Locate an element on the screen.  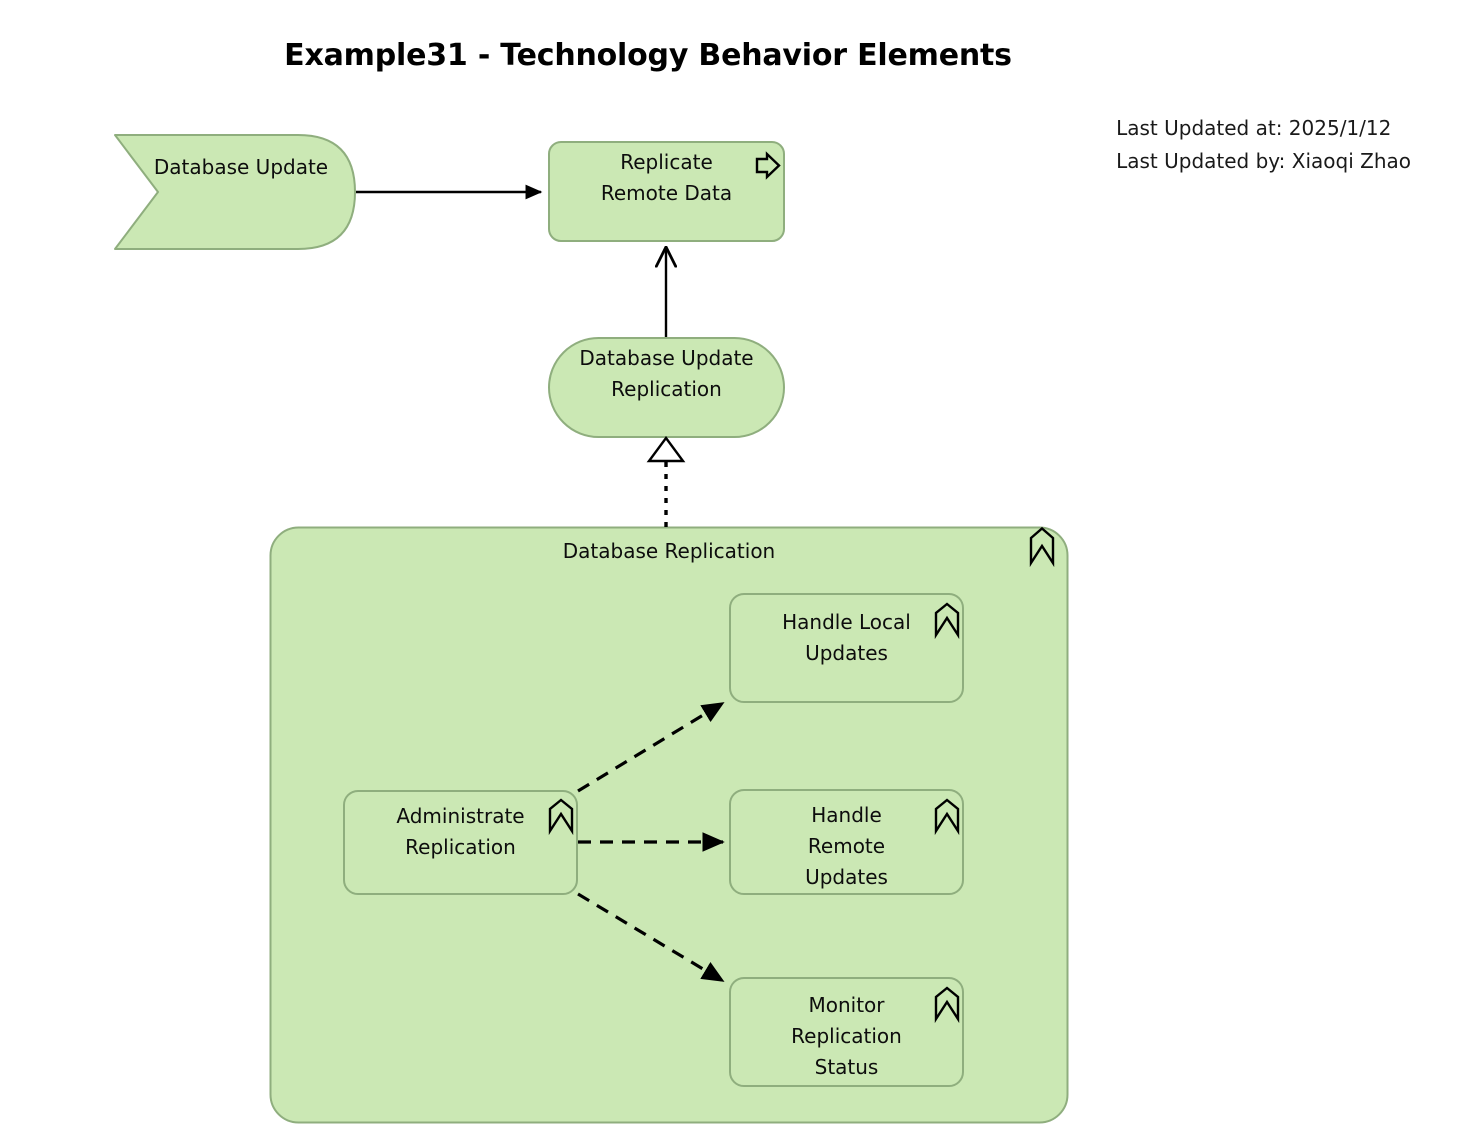
node-handle-local-updates-body is located at coordinates (846, 648).